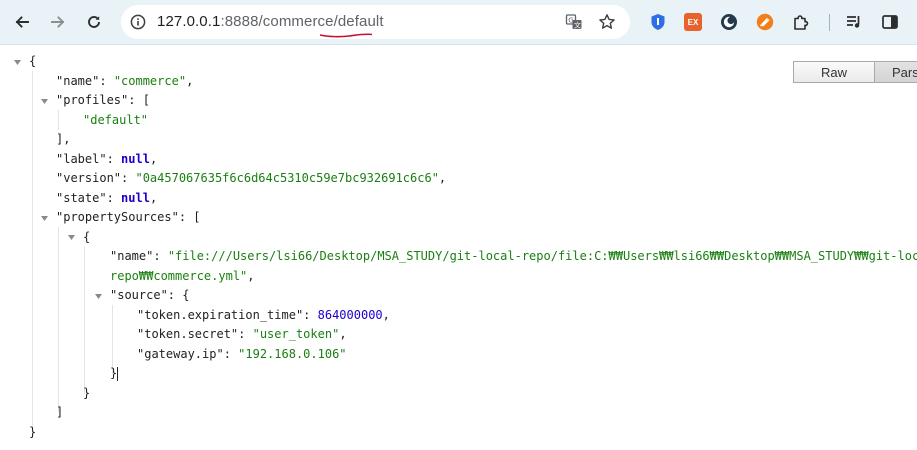 Image resolution: width=917 pixels, height=450 pixels. I want to click on shield-extension-icon, so click(658, 22).